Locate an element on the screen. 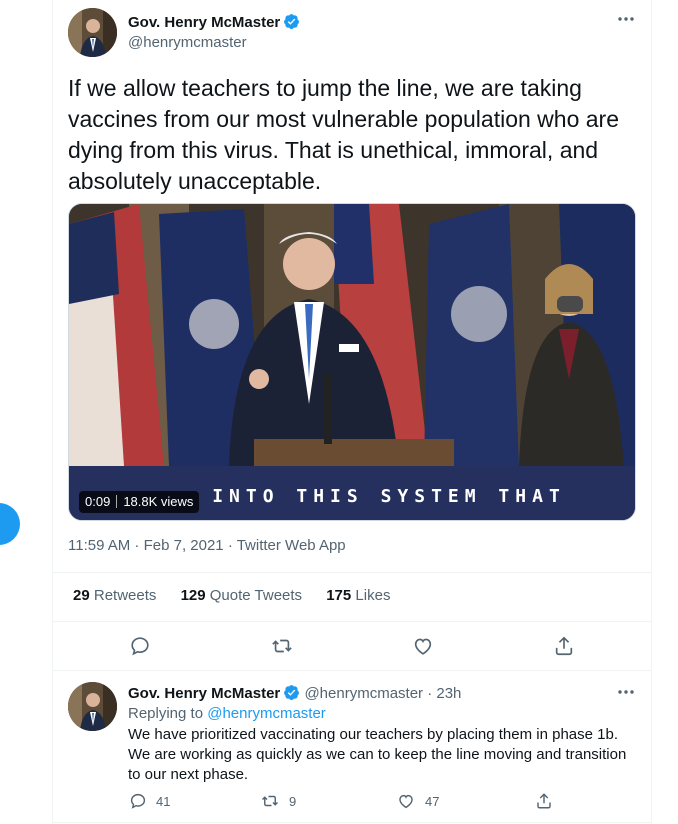  likes-count: 175 is located at coordinates (339, 595).